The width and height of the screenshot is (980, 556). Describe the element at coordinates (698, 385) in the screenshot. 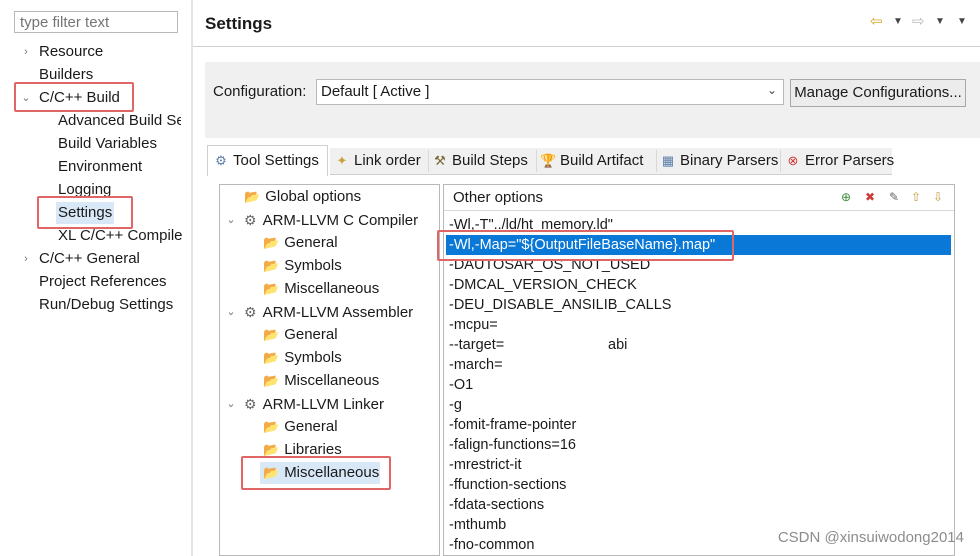

I see `option-item: -O1` at that location.